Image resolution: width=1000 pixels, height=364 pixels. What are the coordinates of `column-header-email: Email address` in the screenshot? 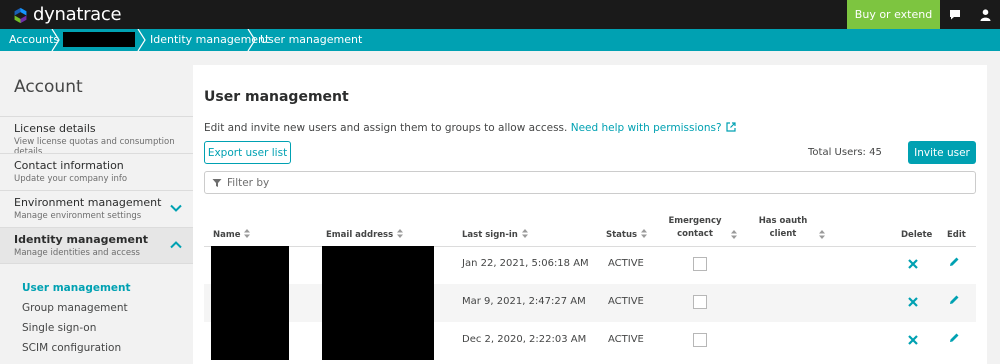 It's located at (365, 235).